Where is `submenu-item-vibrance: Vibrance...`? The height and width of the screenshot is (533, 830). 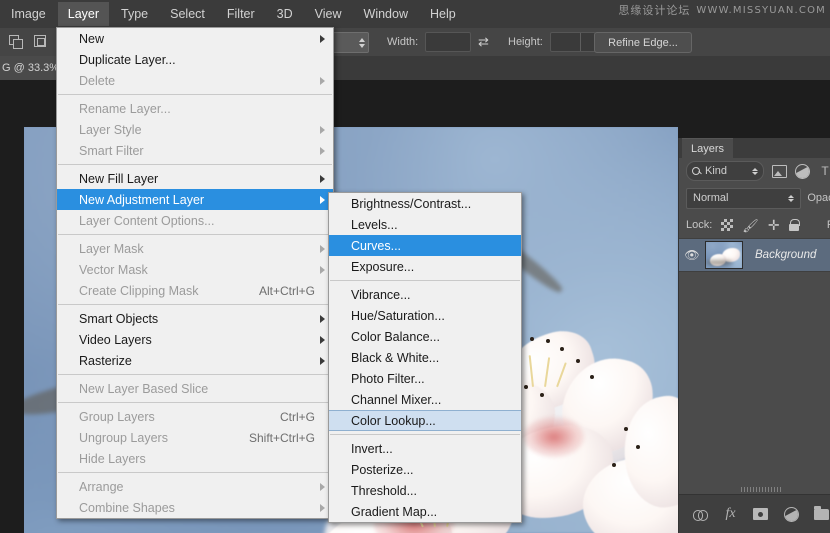 submenu-item-vibrance: Vibrance... is located at coordinates (425, 294).